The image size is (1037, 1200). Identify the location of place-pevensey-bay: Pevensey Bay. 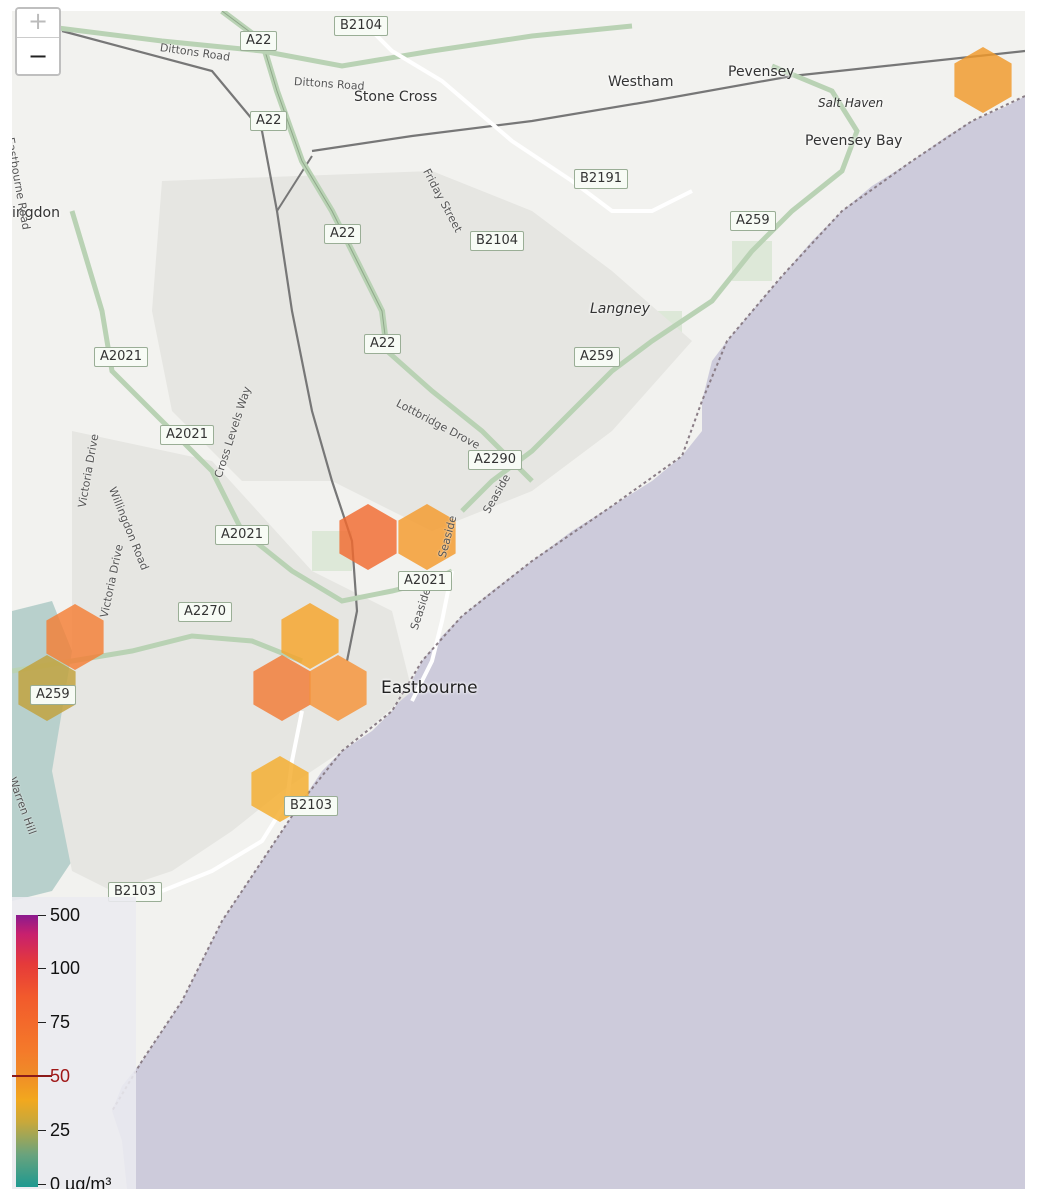
(854, 141).